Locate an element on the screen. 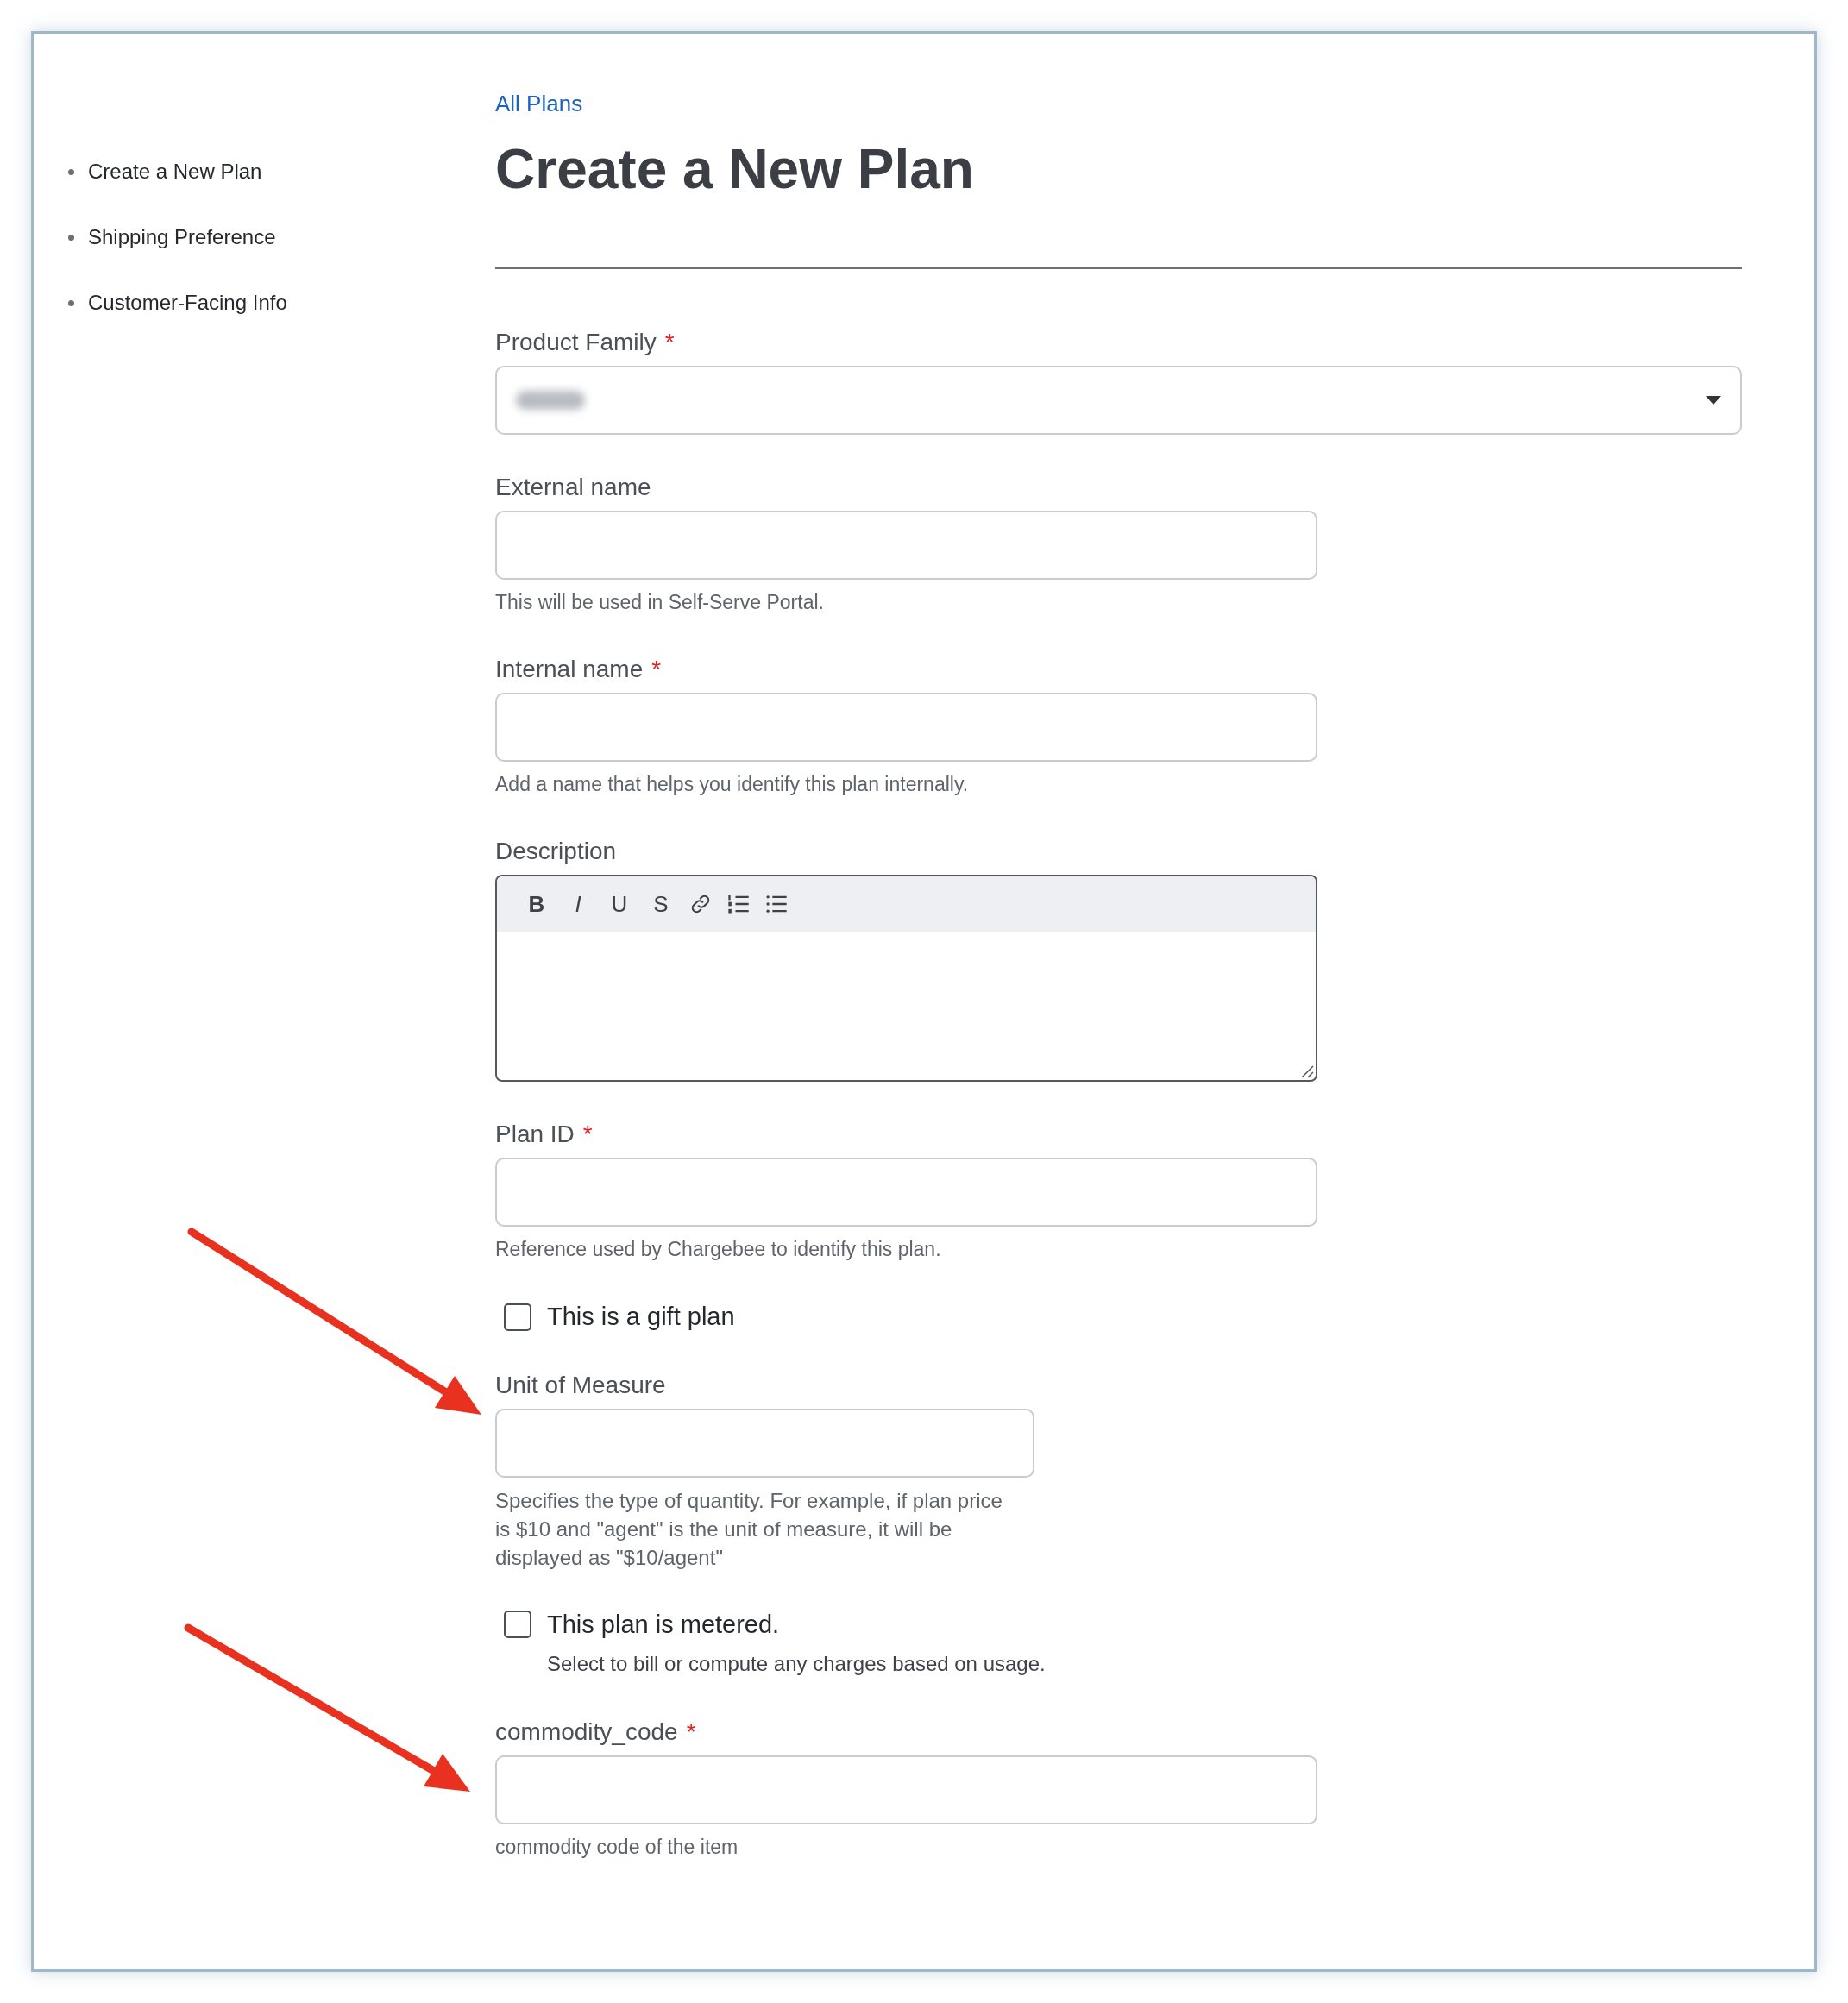 The image size is (1848, 2003). page-title: Create a New Plan is located at coordinates (735, 169).